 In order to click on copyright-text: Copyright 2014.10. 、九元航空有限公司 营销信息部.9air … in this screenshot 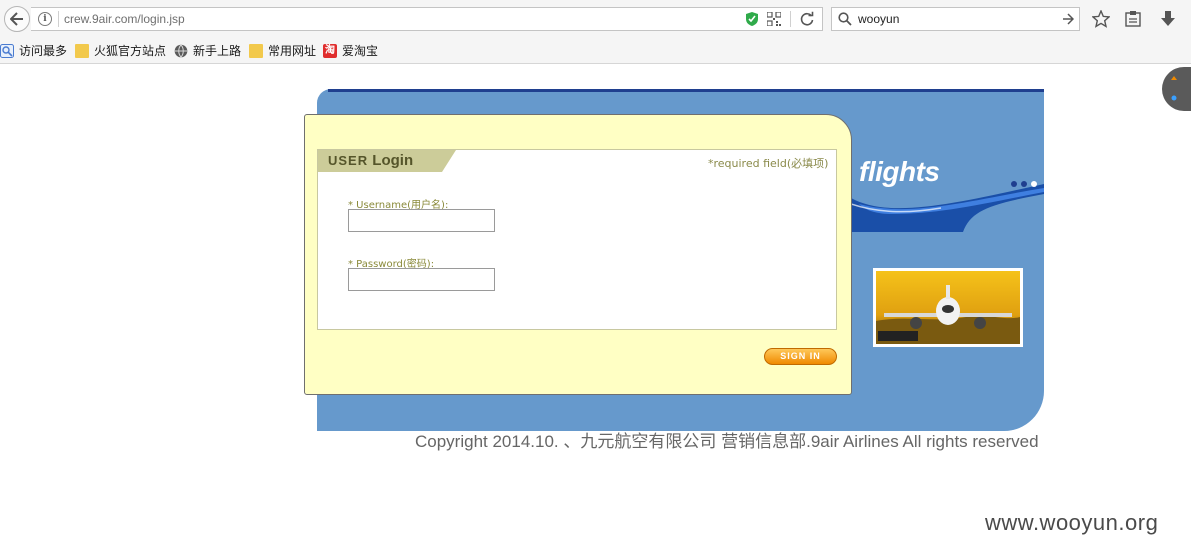, I will do `click(727, 441)`.